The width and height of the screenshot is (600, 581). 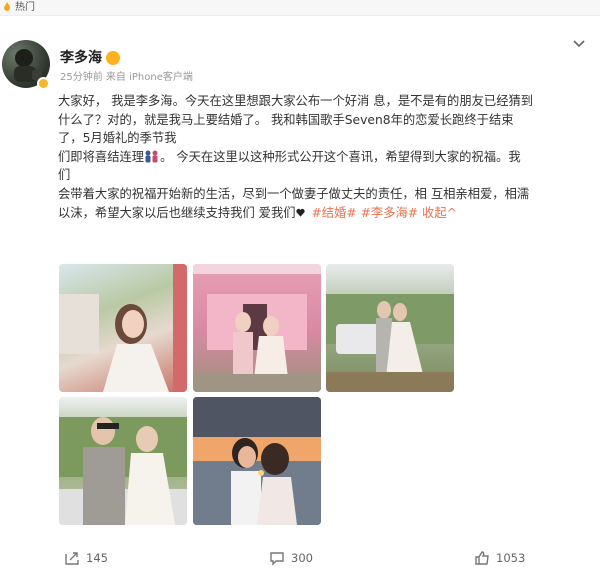 I want to click on top-bar: 热门, so click(x=300, y=8).